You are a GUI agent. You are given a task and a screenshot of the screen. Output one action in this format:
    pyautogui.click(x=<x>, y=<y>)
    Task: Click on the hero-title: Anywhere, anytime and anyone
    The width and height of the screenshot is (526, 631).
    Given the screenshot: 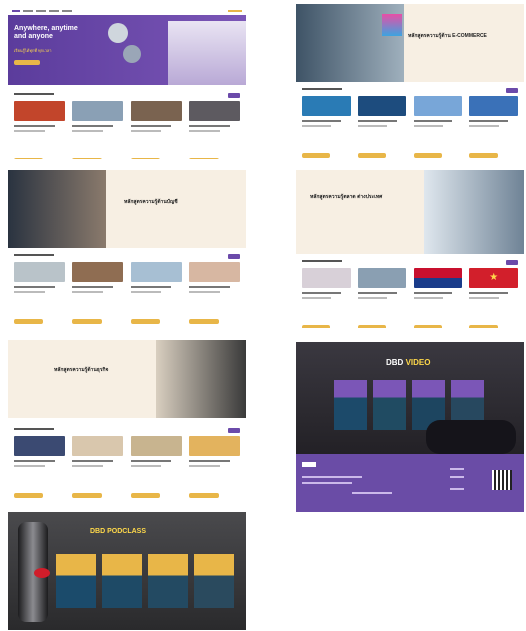 What is the action you would take?
    pyautogui.click(x=46, y=32)
    